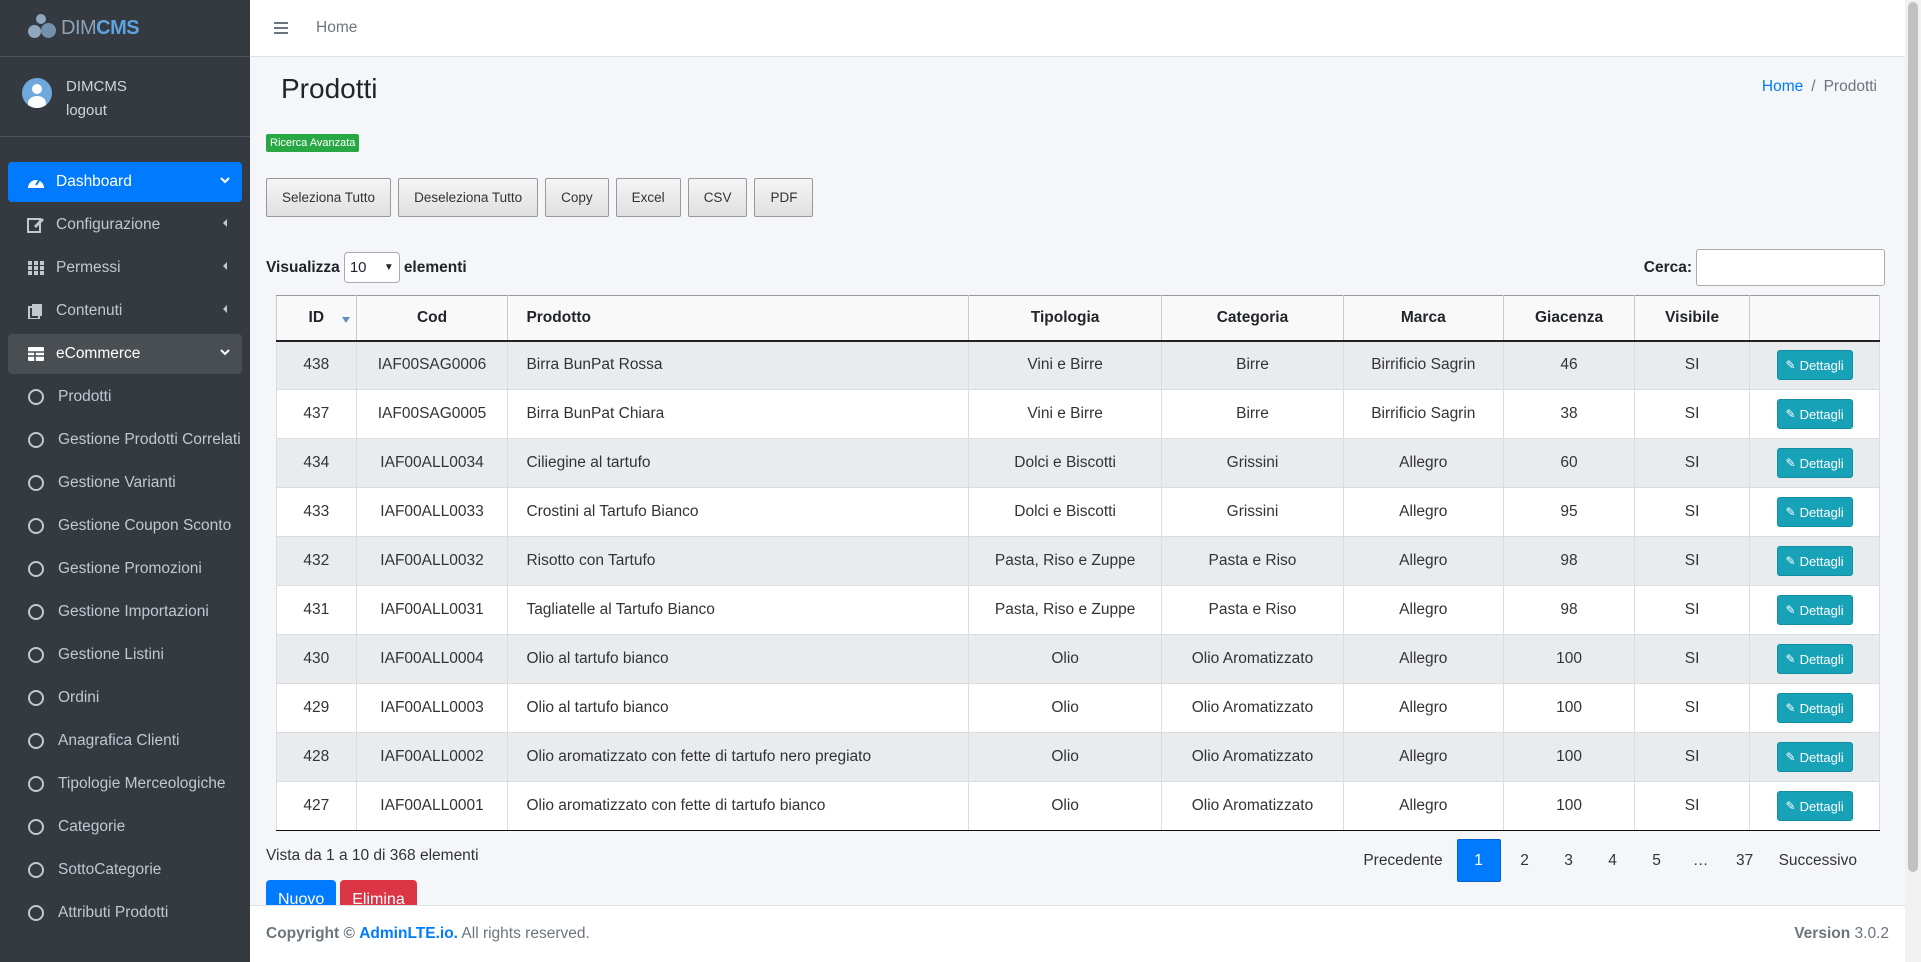 The height and width of the screenshot is (962, 1921). I want to click on brand-link: DIMCMS, so click(125, 28).